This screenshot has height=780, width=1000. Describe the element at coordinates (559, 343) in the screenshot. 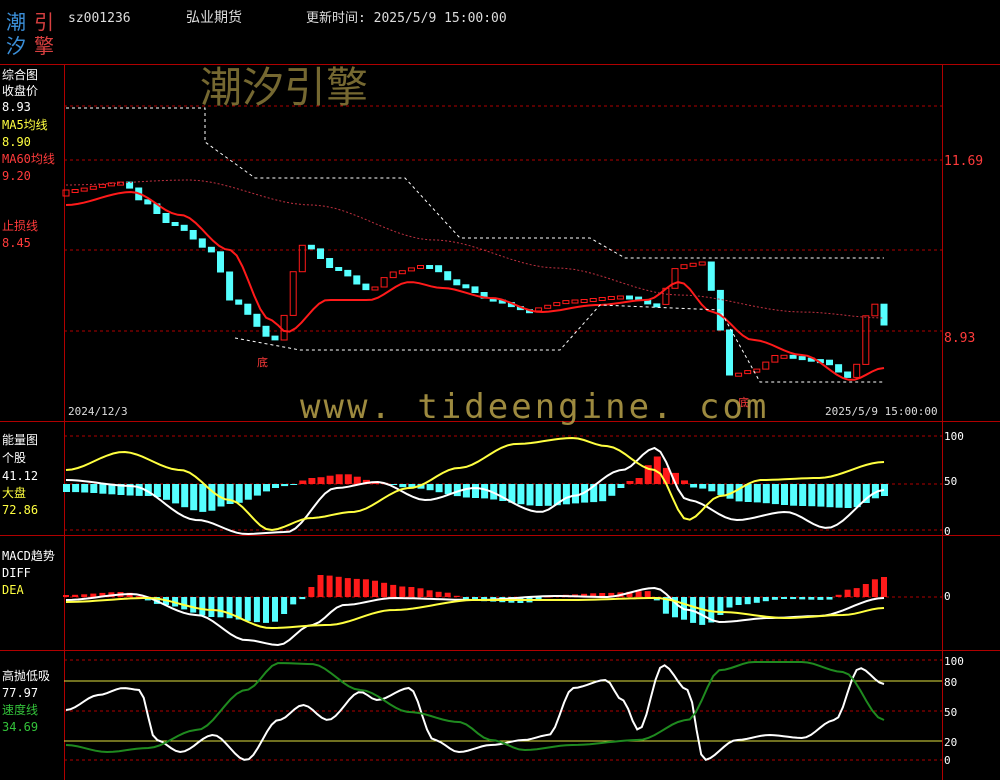

I see `support-line` at that location.